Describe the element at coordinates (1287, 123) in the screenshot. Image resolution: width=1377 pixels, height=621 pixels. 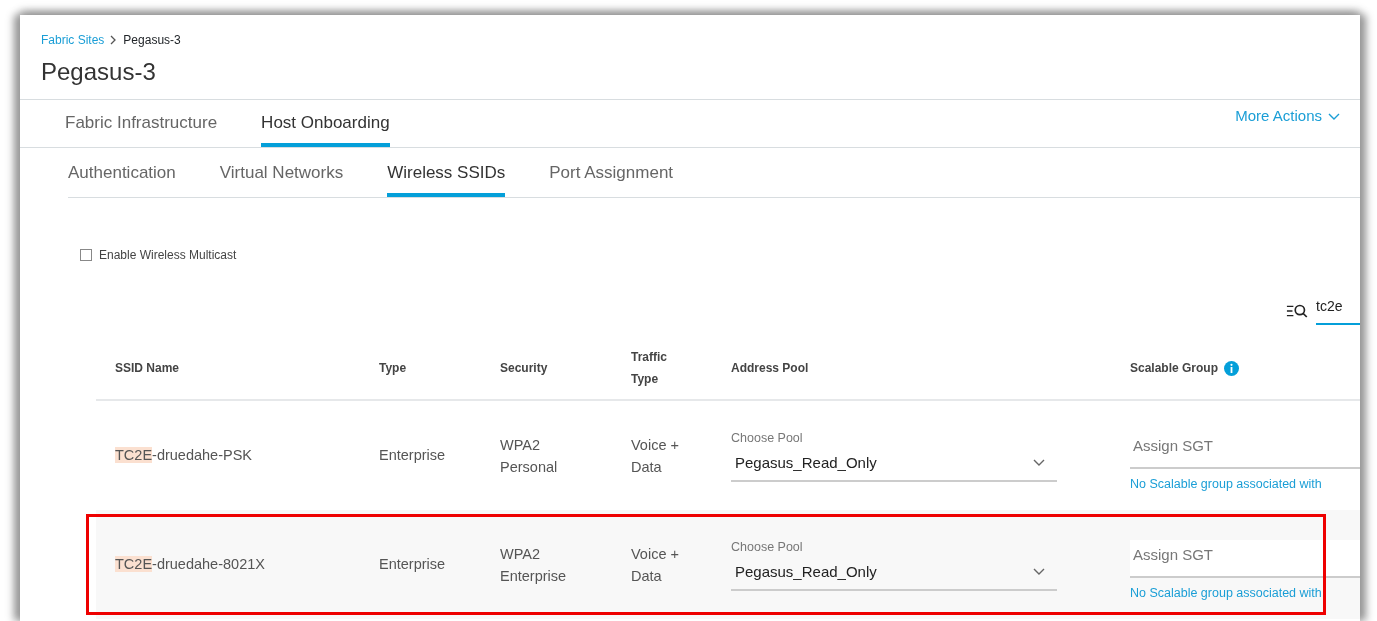
I see `more-actions-button: More Actions` at that location.